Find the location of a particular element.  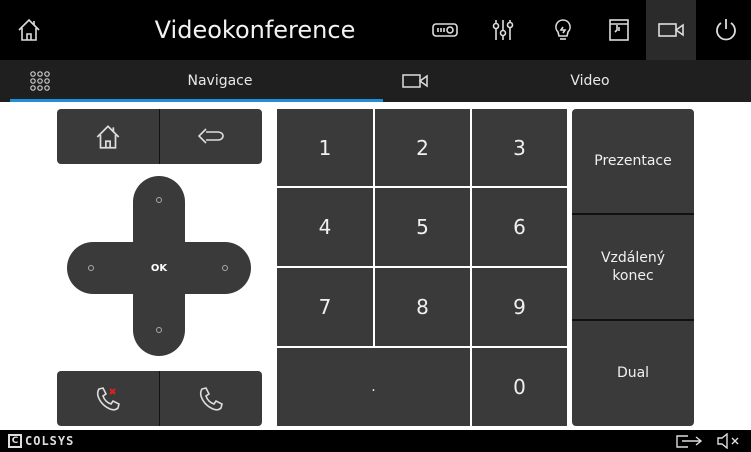

key-7: 7 is located at coordinates (325, 307).